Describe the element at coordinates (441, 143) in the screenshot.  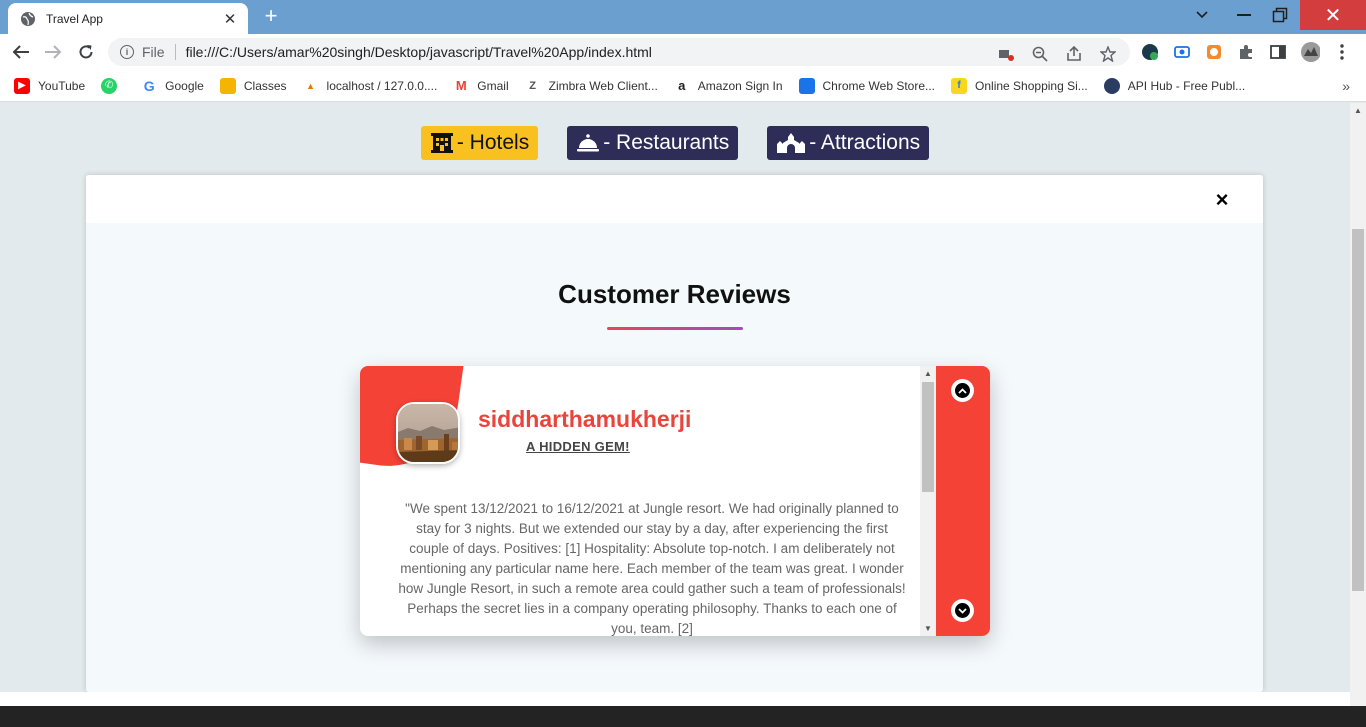
I see `hotel-icon` at that location.